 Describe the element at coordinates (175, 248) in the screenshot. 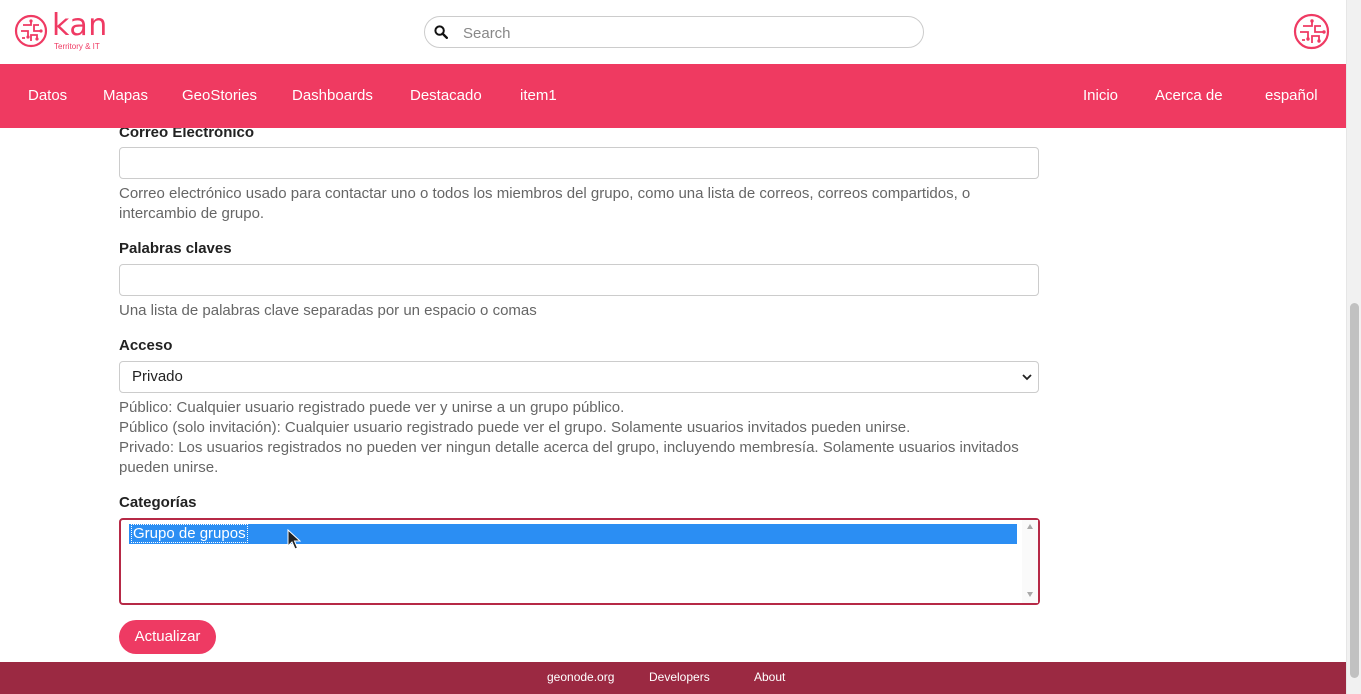

I see `keywords-label: Palabras claves` at that location.